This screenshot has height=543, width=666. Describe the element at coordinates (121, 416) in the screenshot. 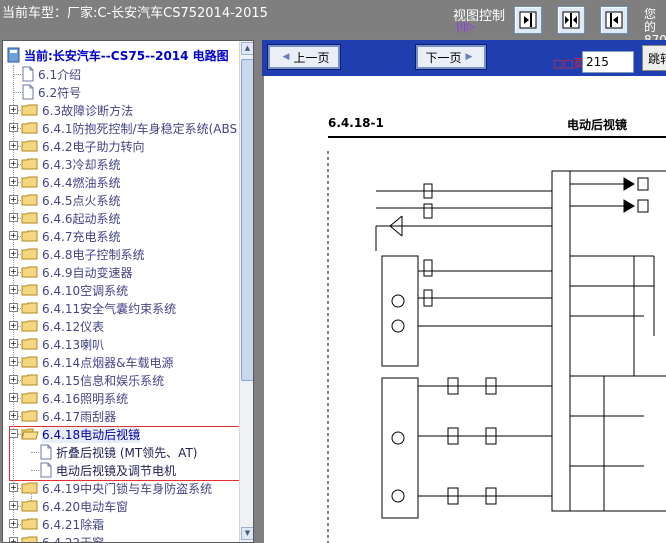

I see `tree-item: +6.4.17雨刮器` at that location.